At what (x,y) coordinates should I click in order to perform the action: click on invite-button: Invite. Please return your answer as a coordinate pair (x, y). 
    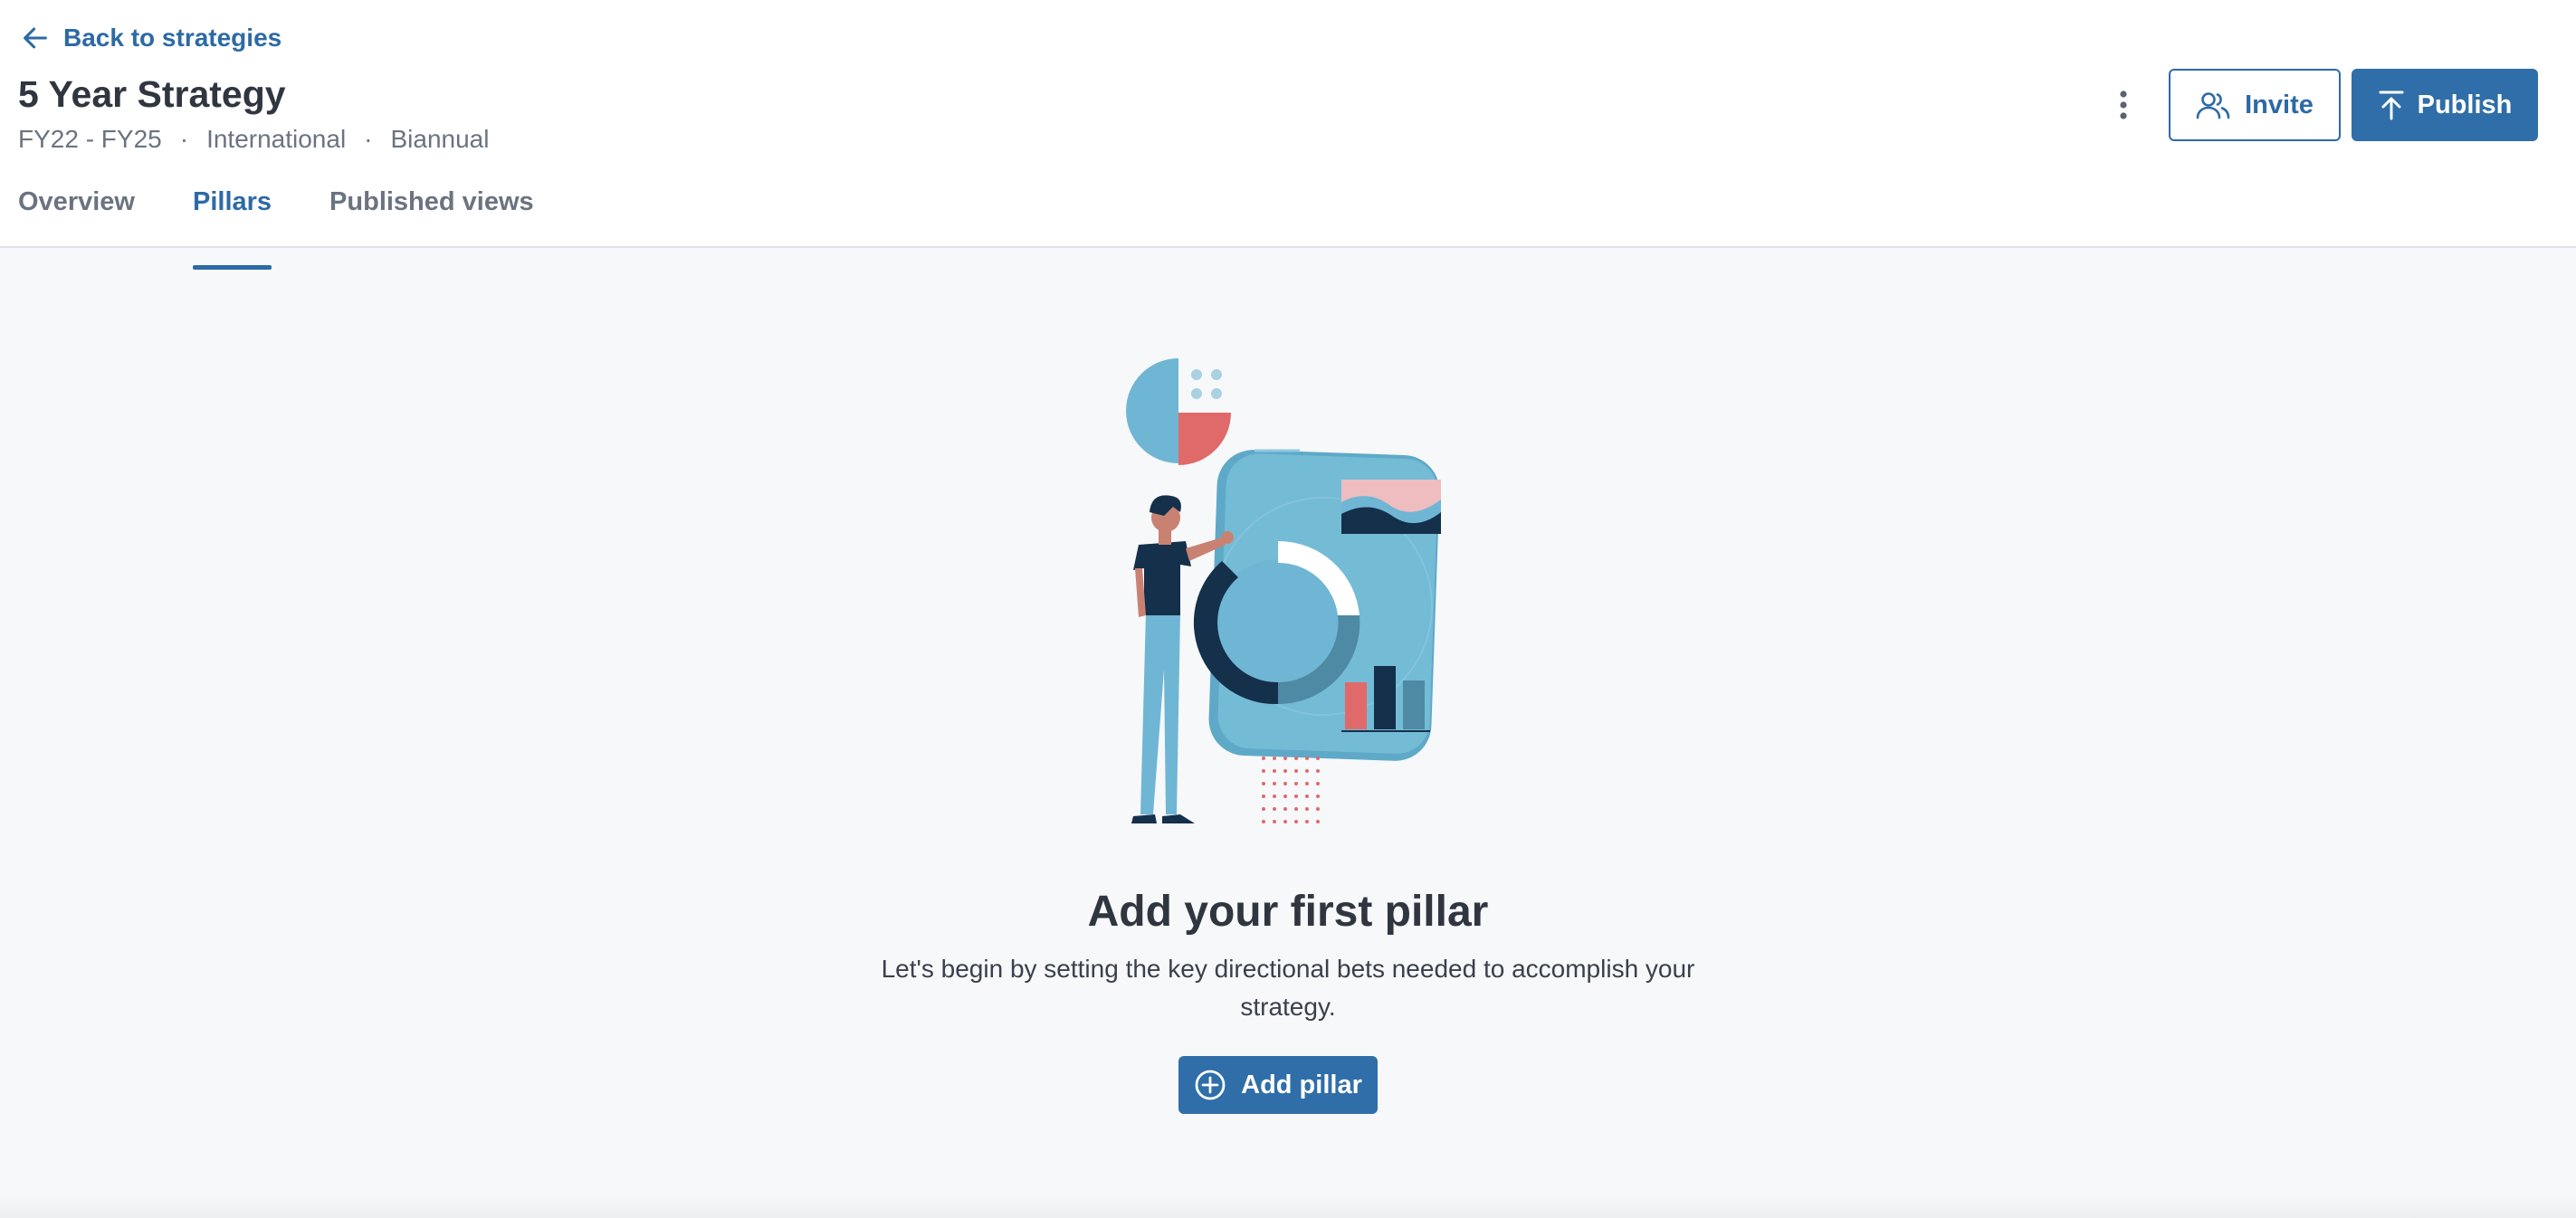
    Looking at the image, I should click on (2255, 105).